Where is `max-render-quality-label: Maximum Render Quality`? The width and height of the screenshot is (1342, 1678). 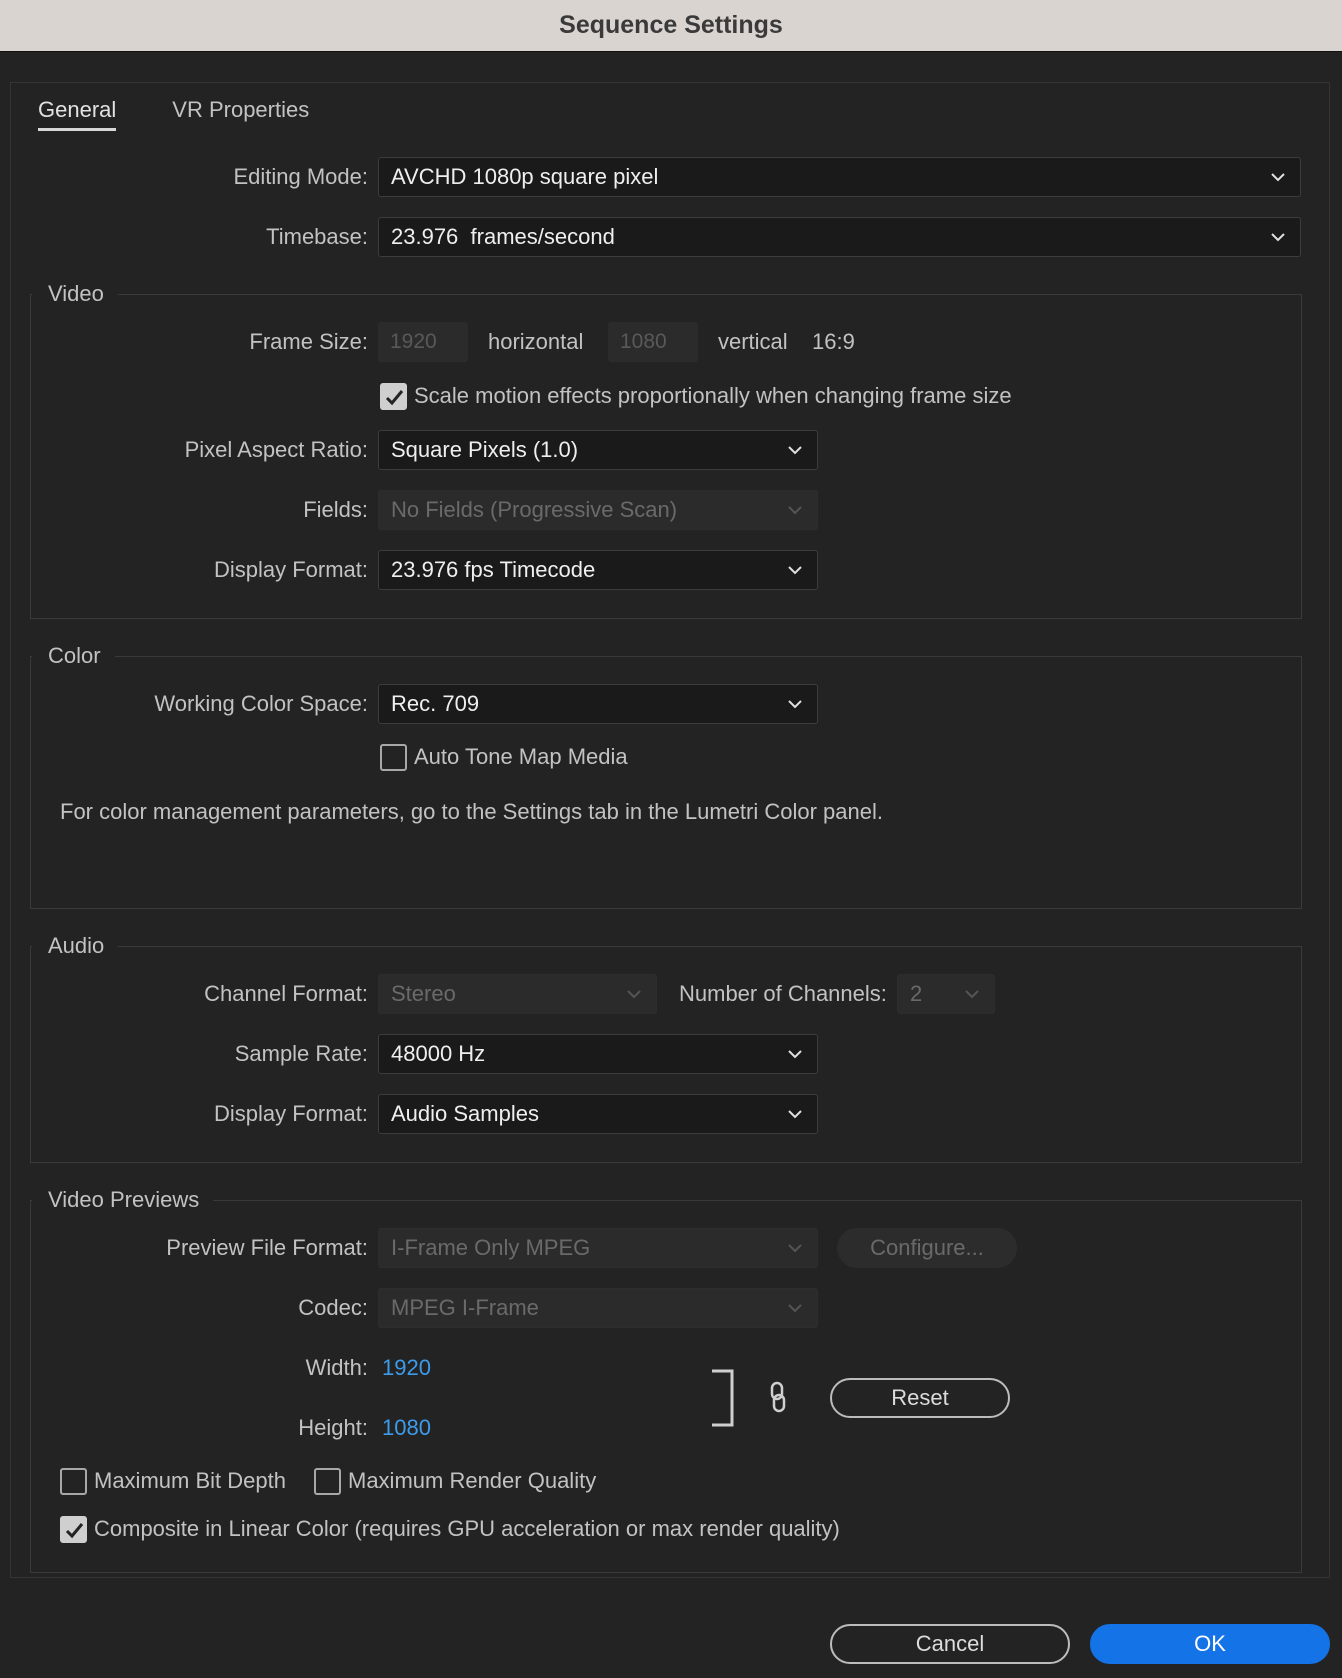
max-render-quality-label: Maximum Render Quality is located at coordinates (472, 1480).